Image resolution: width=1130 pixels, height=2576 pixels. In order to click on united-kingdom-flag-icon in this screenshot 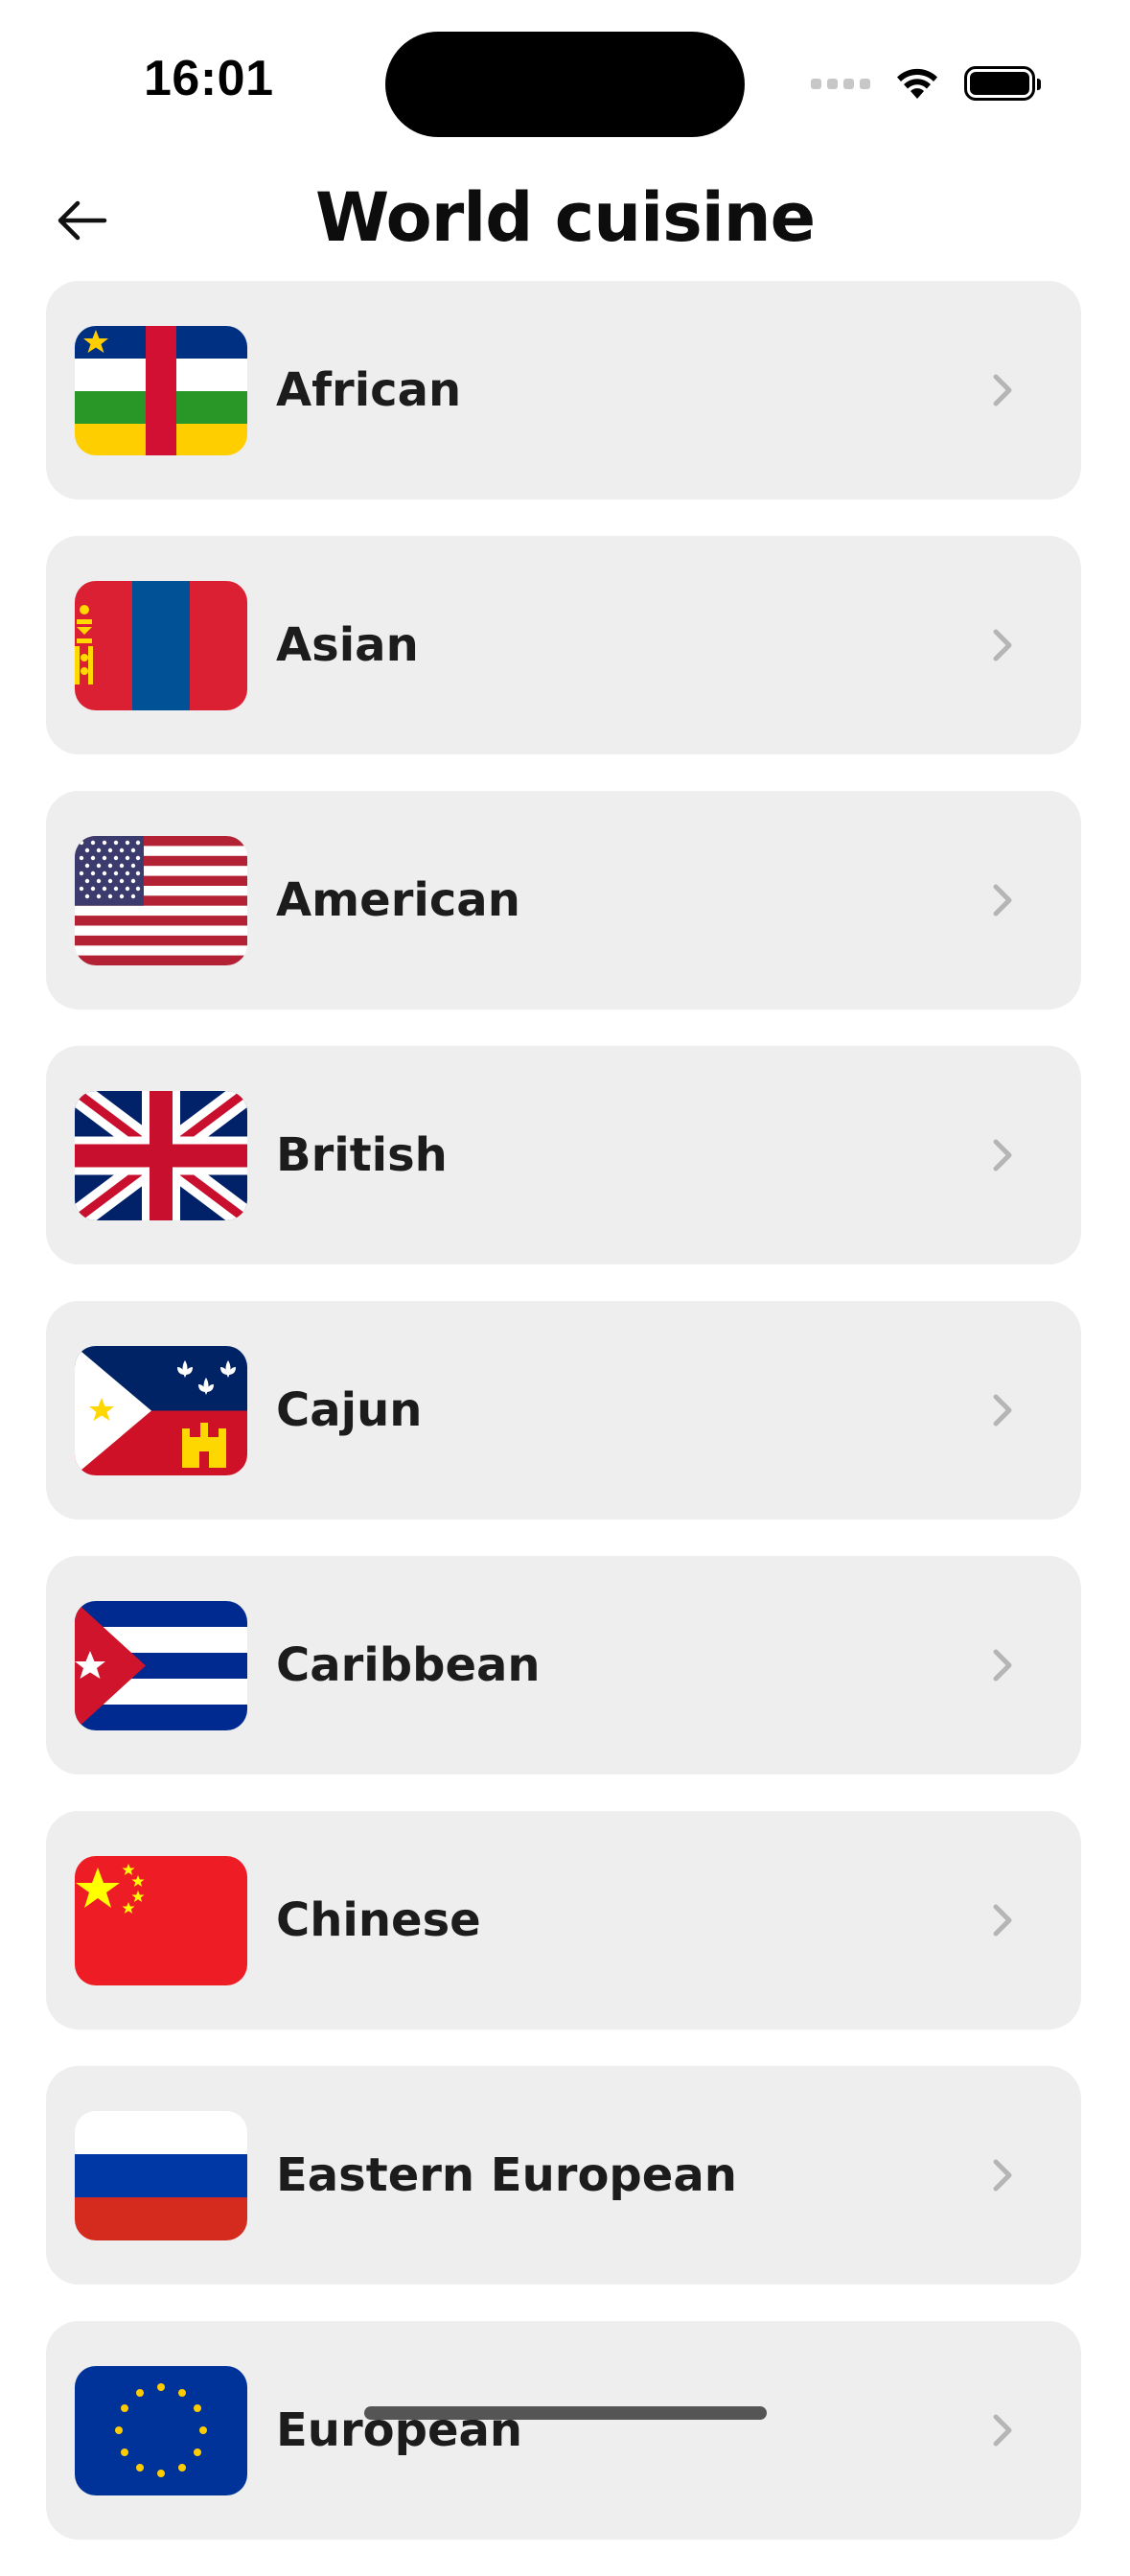, I will do `click(161, 1155)`.